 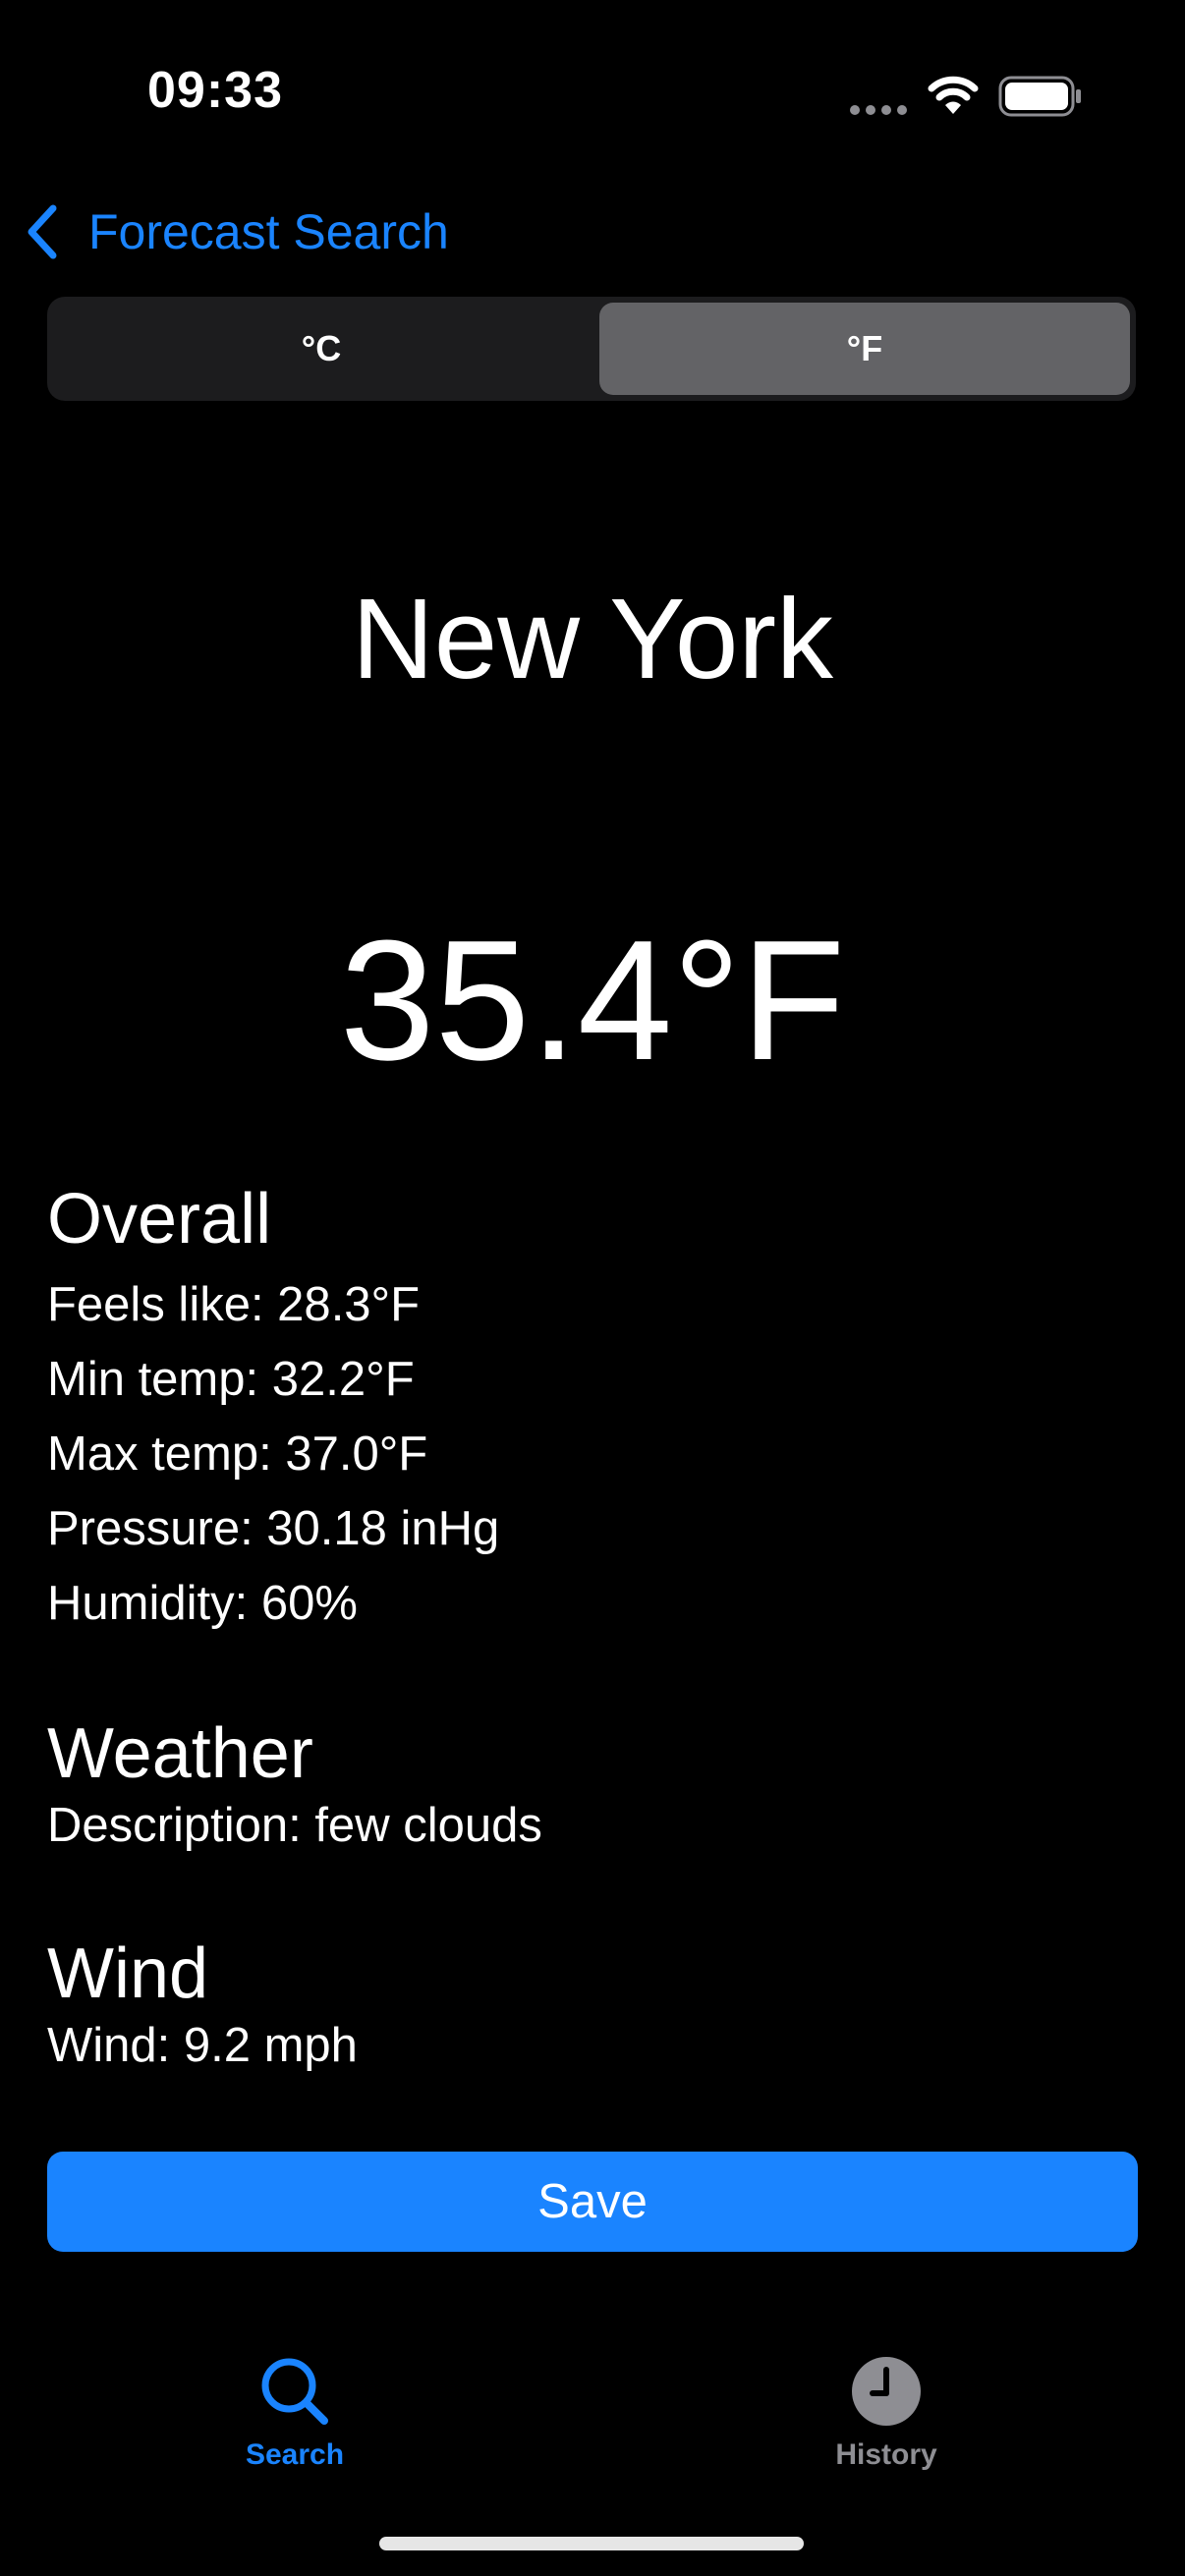 What do you see at coordinates (592, 2003) in the screenshot?
I see `wind-section: Wind Wind: 9.2 mph` at bounding box center [592, 2003].